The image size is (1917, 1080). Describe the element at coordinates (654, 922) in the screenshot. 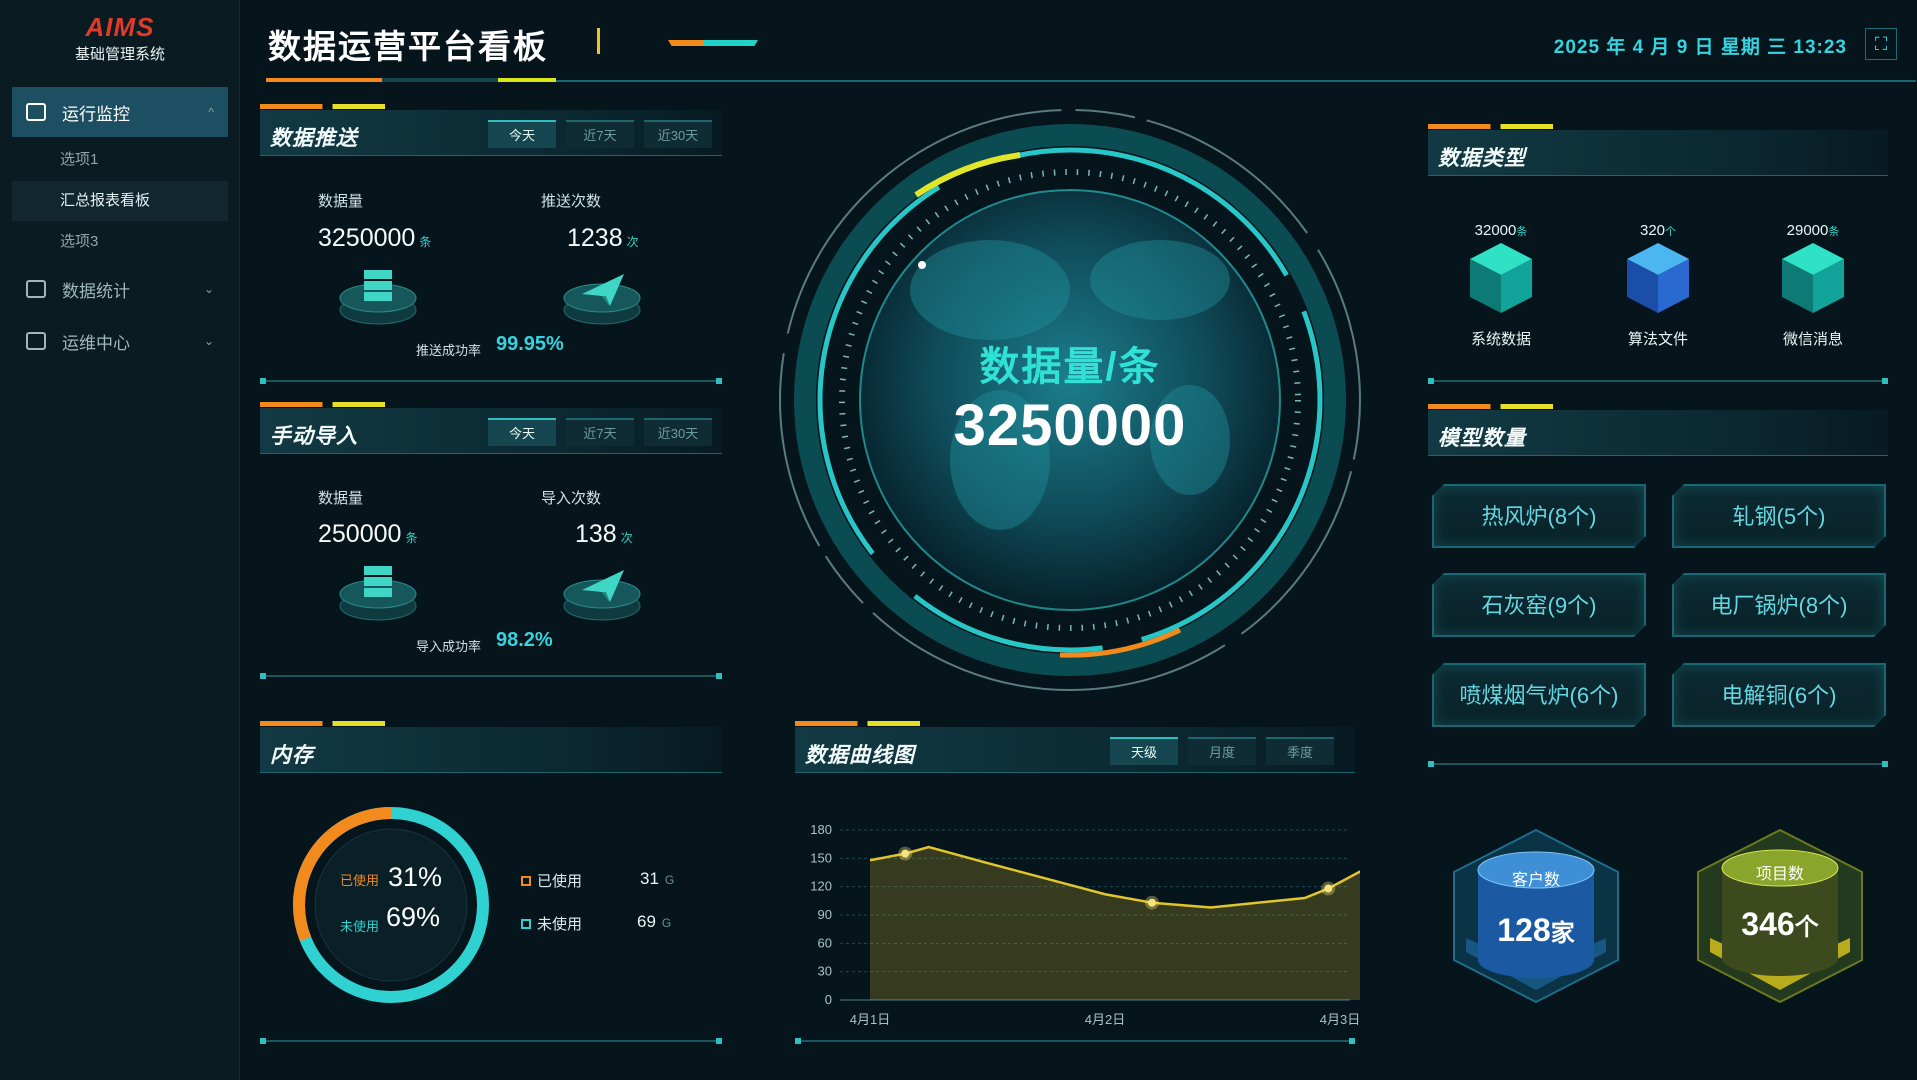

I see `legend-free-value: 69 G` at that location.